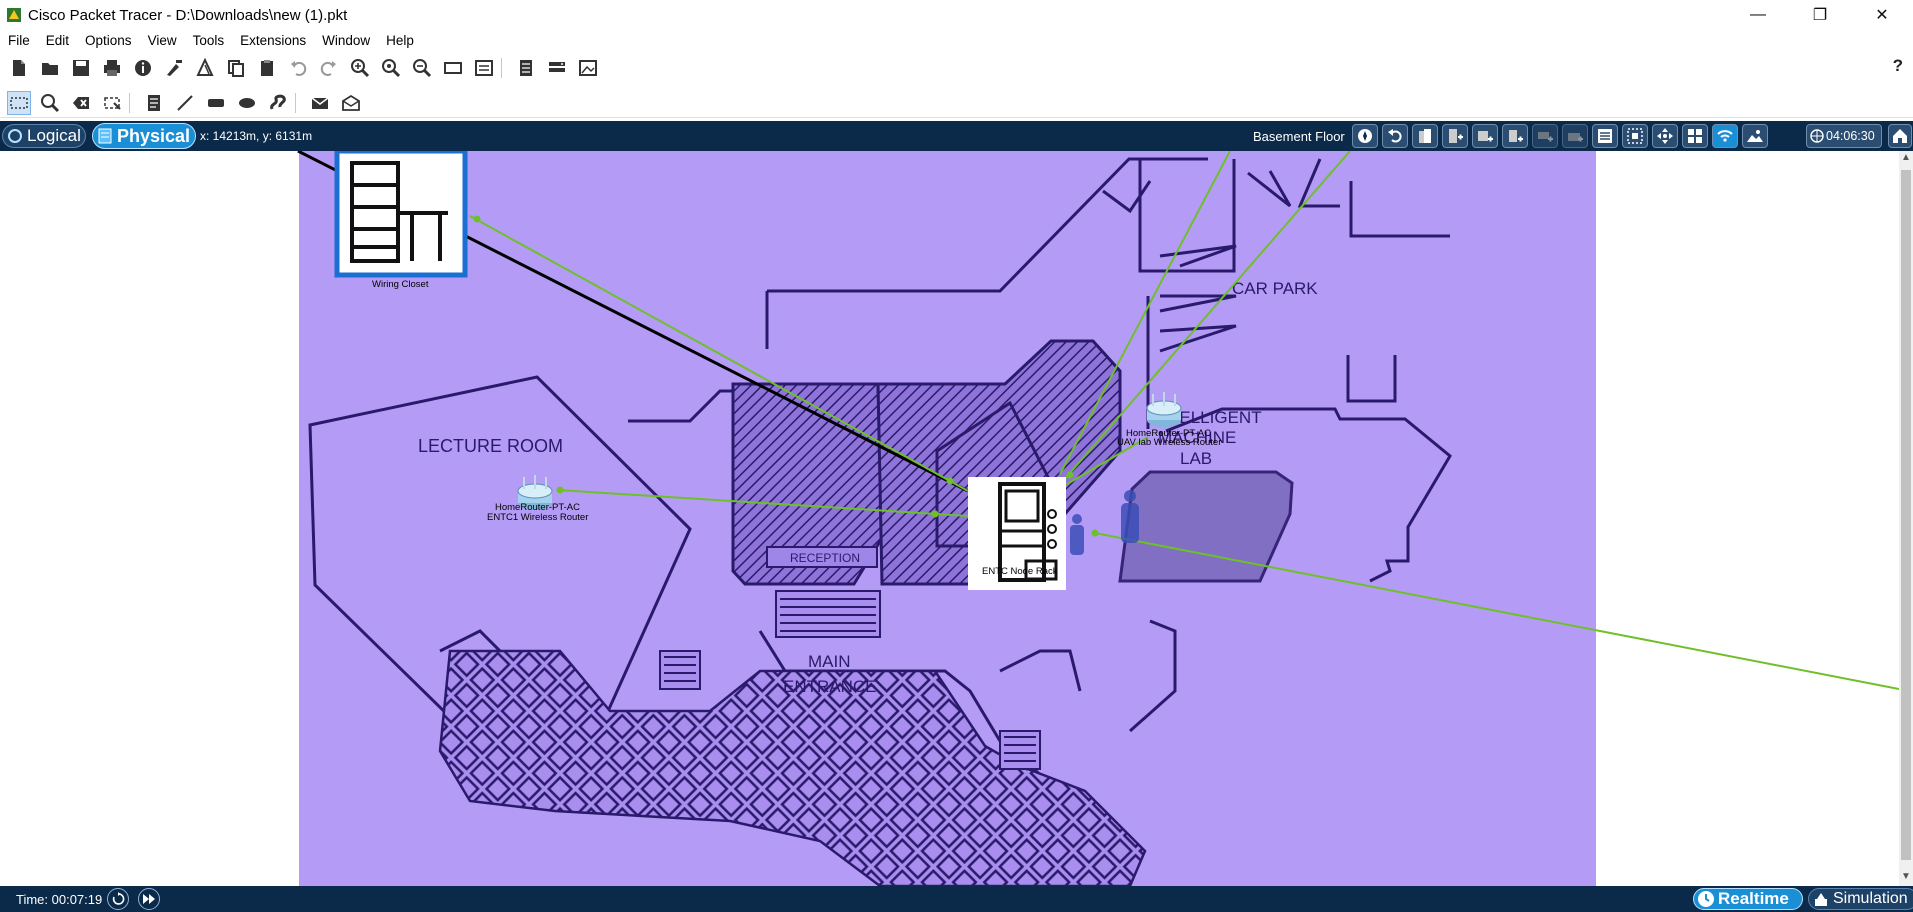  Describe the element at coordinates (537, 518) in the screenshot. I see `entc-router-name-label: ENTC1 Wireless Router` at that location.